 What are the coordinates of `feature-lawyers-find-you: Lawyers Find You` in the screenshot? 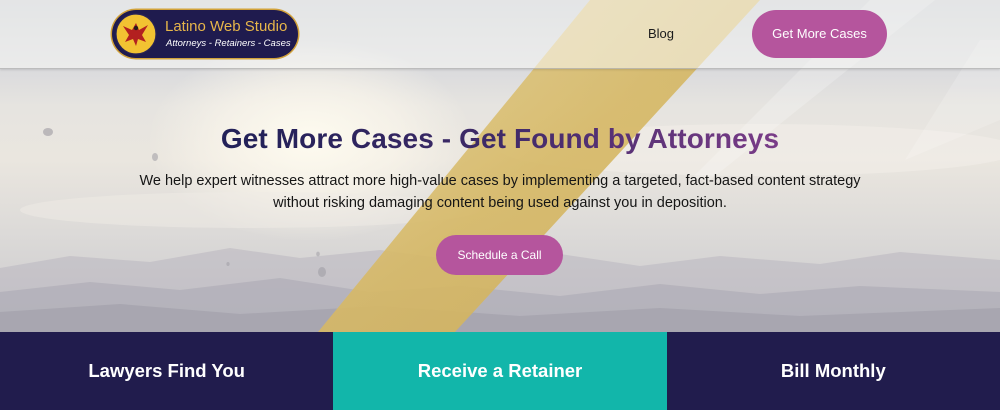 It's located at (167, 371).